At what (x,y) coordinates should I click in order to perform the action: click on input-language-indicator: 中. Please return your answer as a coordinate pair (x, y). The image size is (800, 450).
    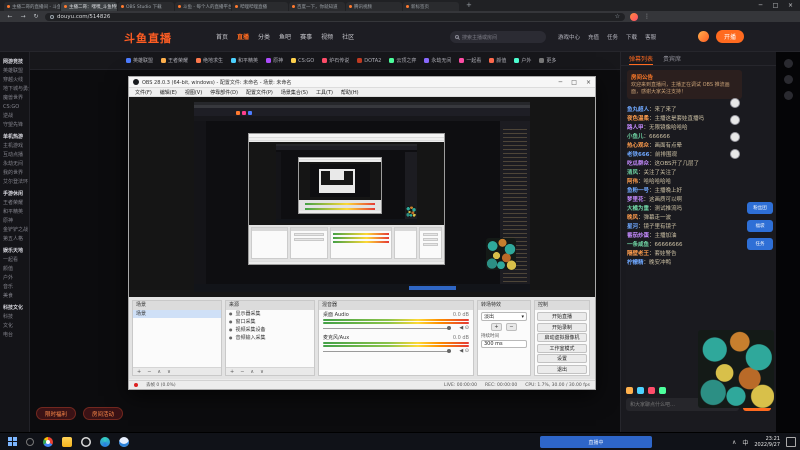
    Looking at the image, I should click on (745, 442).